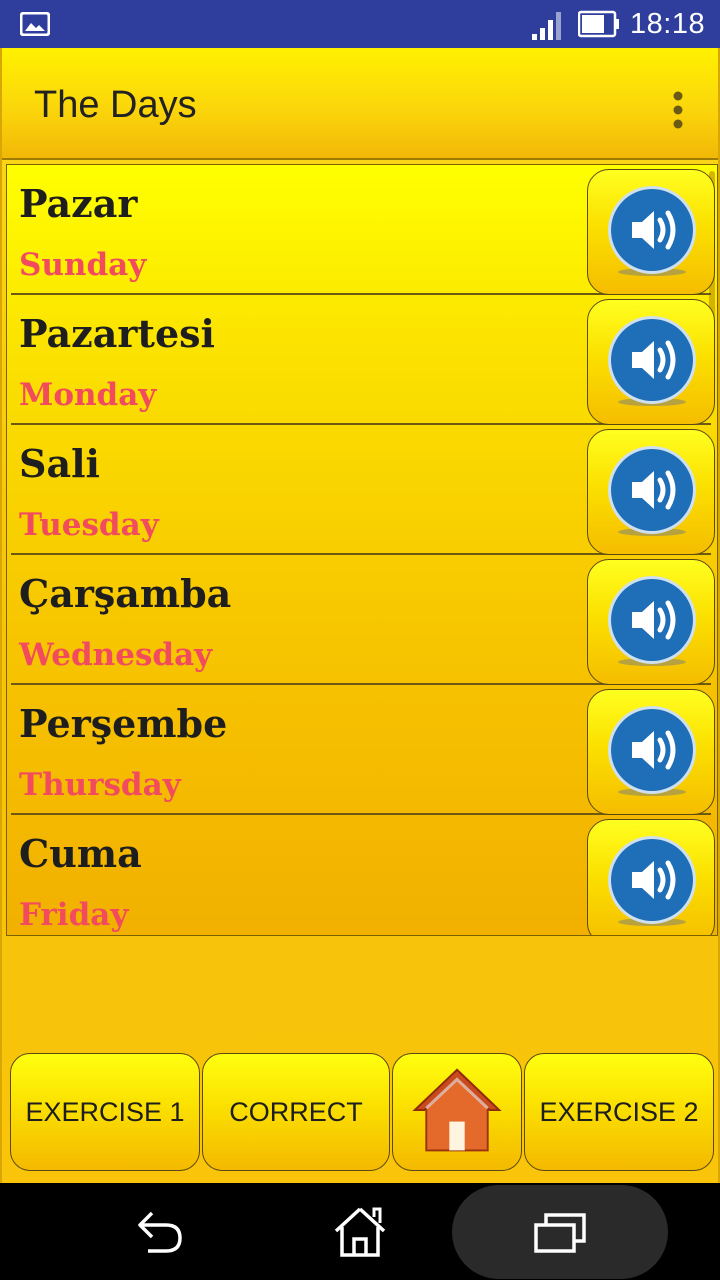  What do you see at coordinates (123, 723) in the screenshot?
I see `turkish-word: Perşembe` at bounding box center [123, 723].